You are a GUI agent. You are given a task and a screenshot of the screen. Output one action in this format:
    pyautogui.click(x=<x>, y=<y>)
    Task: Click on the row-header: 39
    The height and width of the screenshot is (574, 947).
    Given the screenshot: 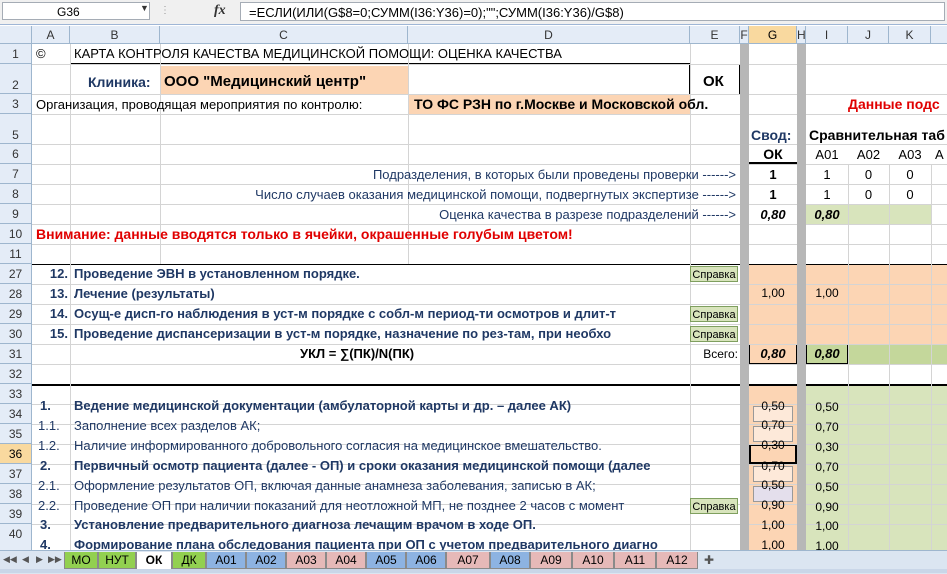 What is the action you would take?
    pyautogui.click(x=16, y=514)
    